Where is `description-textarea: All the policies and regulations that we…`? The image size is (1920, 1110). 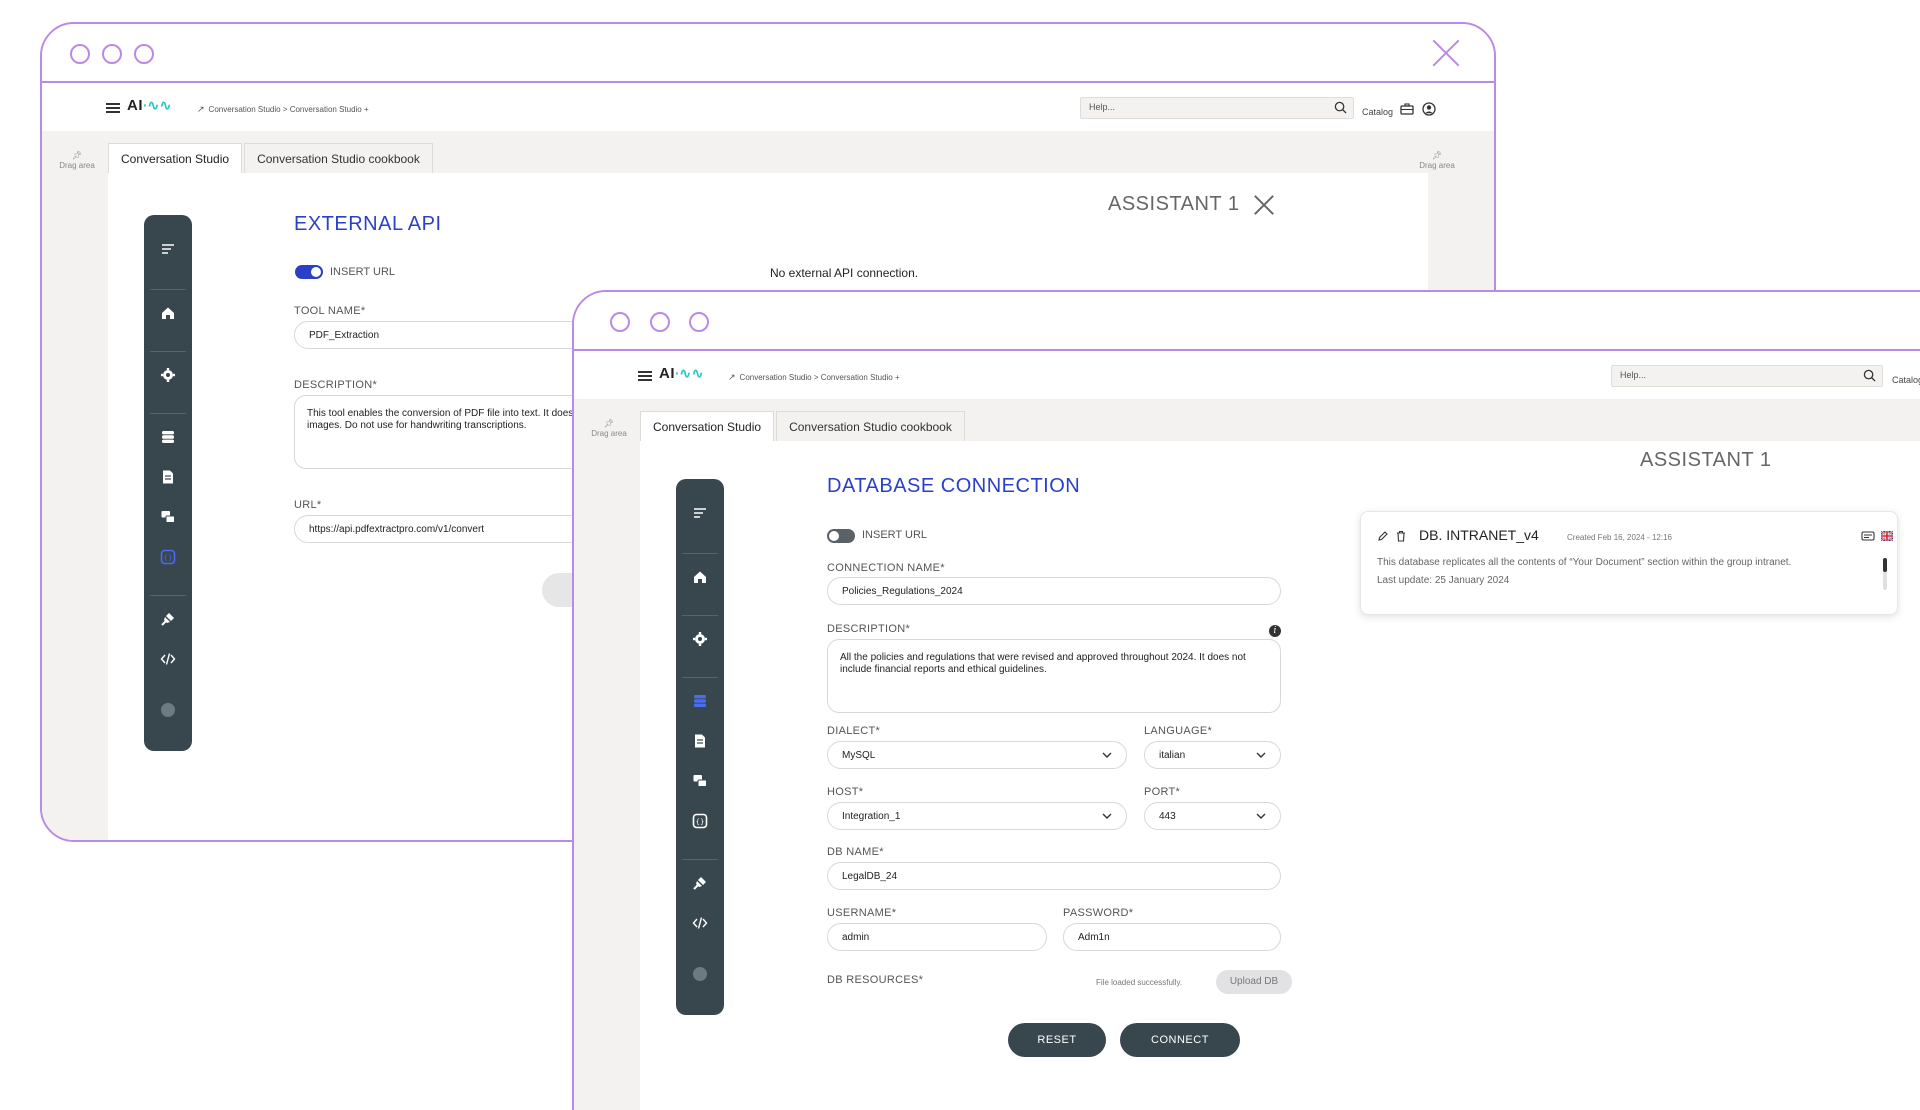
description-textarea: All the policies and regulations that we… is located at coordinates (1054, 676).